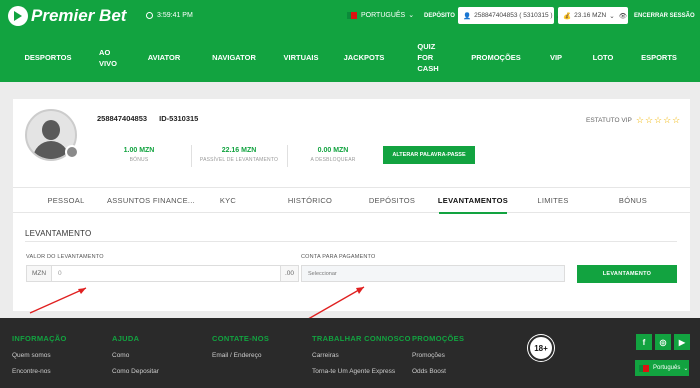  Describe the element at coordinates (663, 342) in the screenshot. I see `instagram-icon: ◎` at that location.